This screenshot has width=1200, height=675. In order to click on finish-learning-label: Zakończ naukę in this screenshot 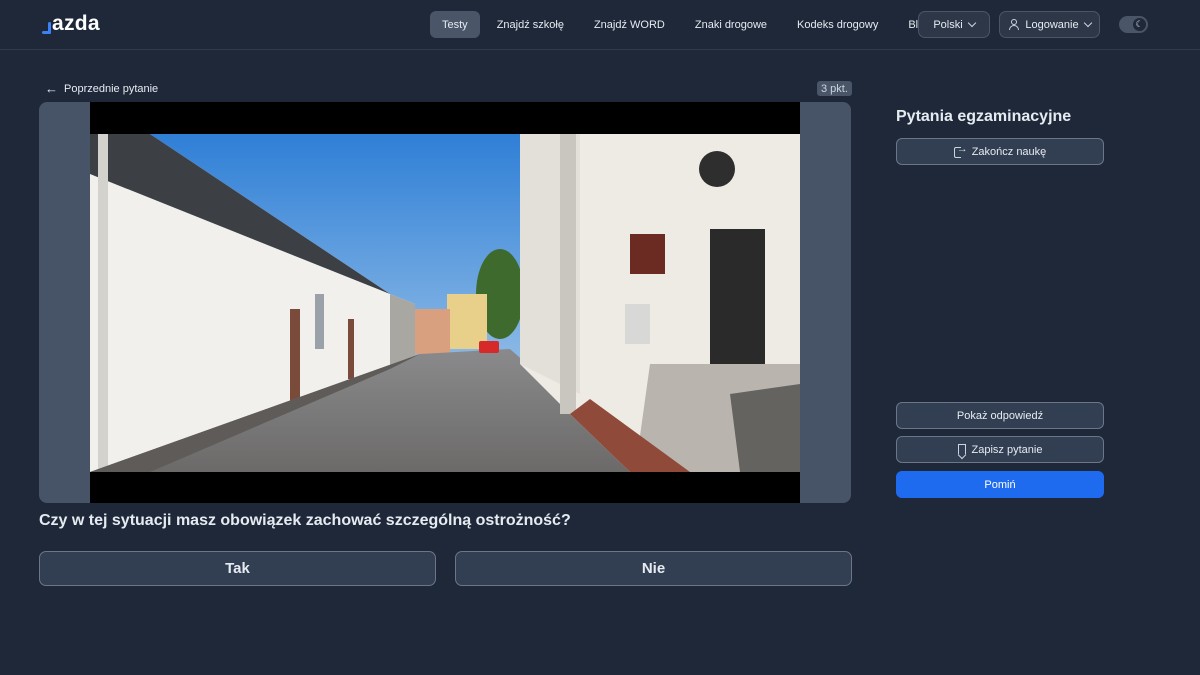, I will do `click(1009, 151)`.